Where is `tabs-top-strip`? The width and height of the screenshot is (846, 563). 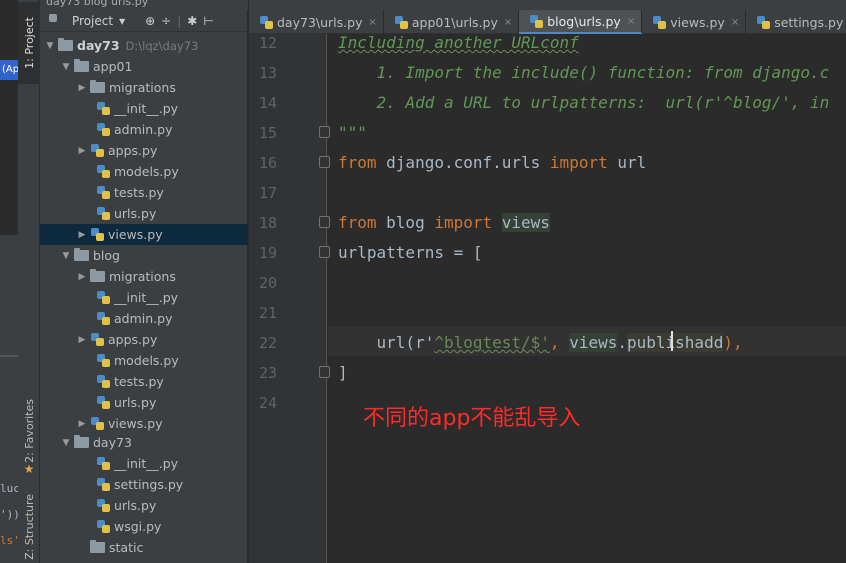 tabs-top-strip is located at coordinates (547, 5).